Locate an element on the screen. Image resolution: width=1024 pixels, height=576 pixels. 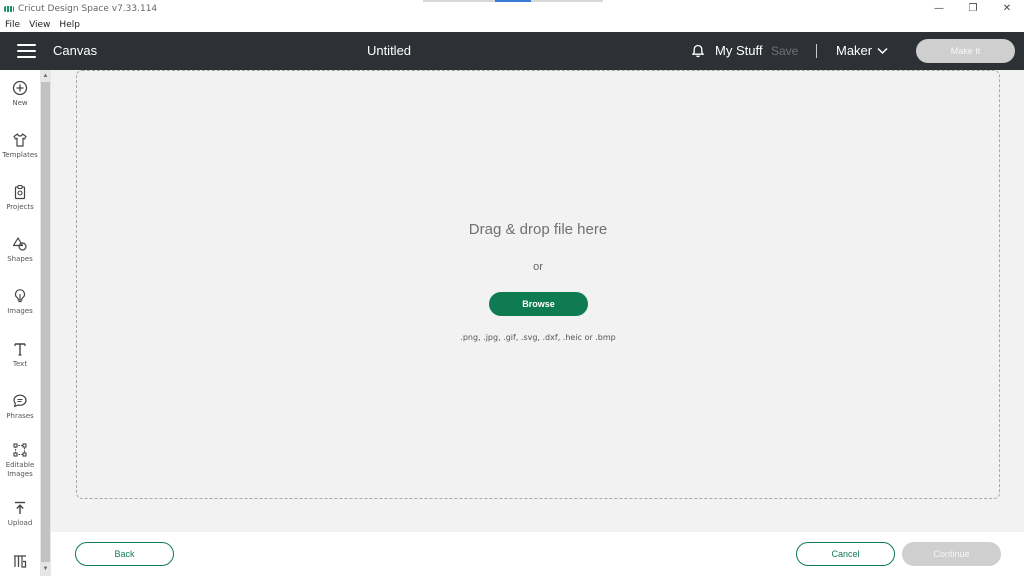
lightbulb-icon is located at coordinates (20, 296).